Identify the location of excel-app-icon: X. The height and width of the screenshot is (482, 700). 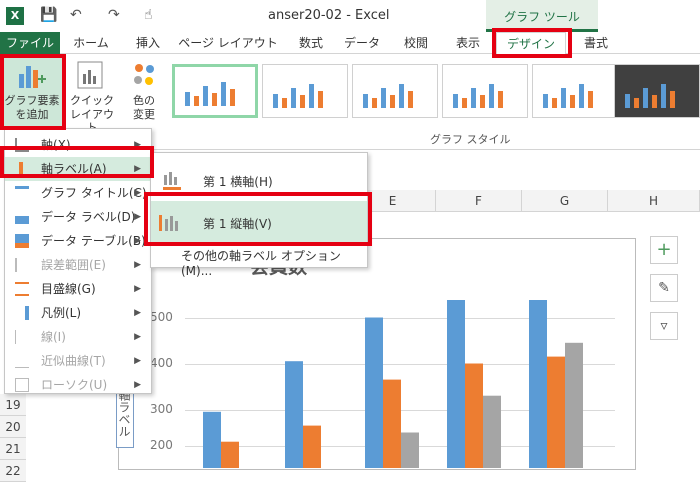
(15, 16).